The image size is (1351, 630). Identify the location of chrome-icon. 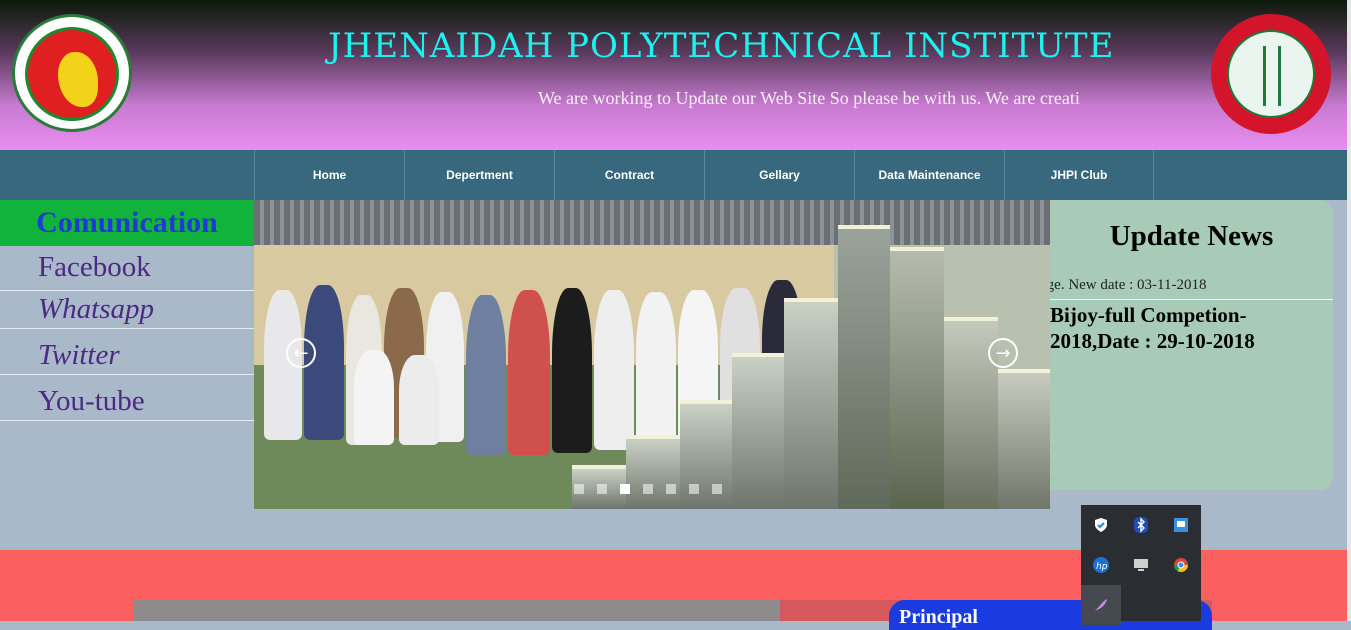
(1181, 565).